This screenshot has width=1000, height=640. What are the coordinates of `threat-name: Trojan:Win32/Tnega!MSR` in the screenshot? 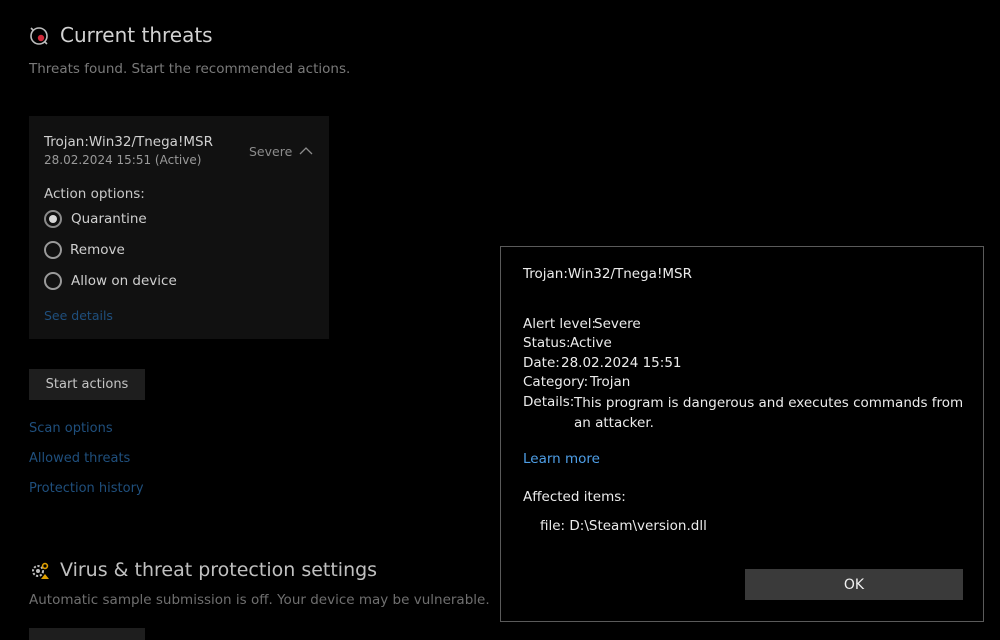 It's located at (128, 142).